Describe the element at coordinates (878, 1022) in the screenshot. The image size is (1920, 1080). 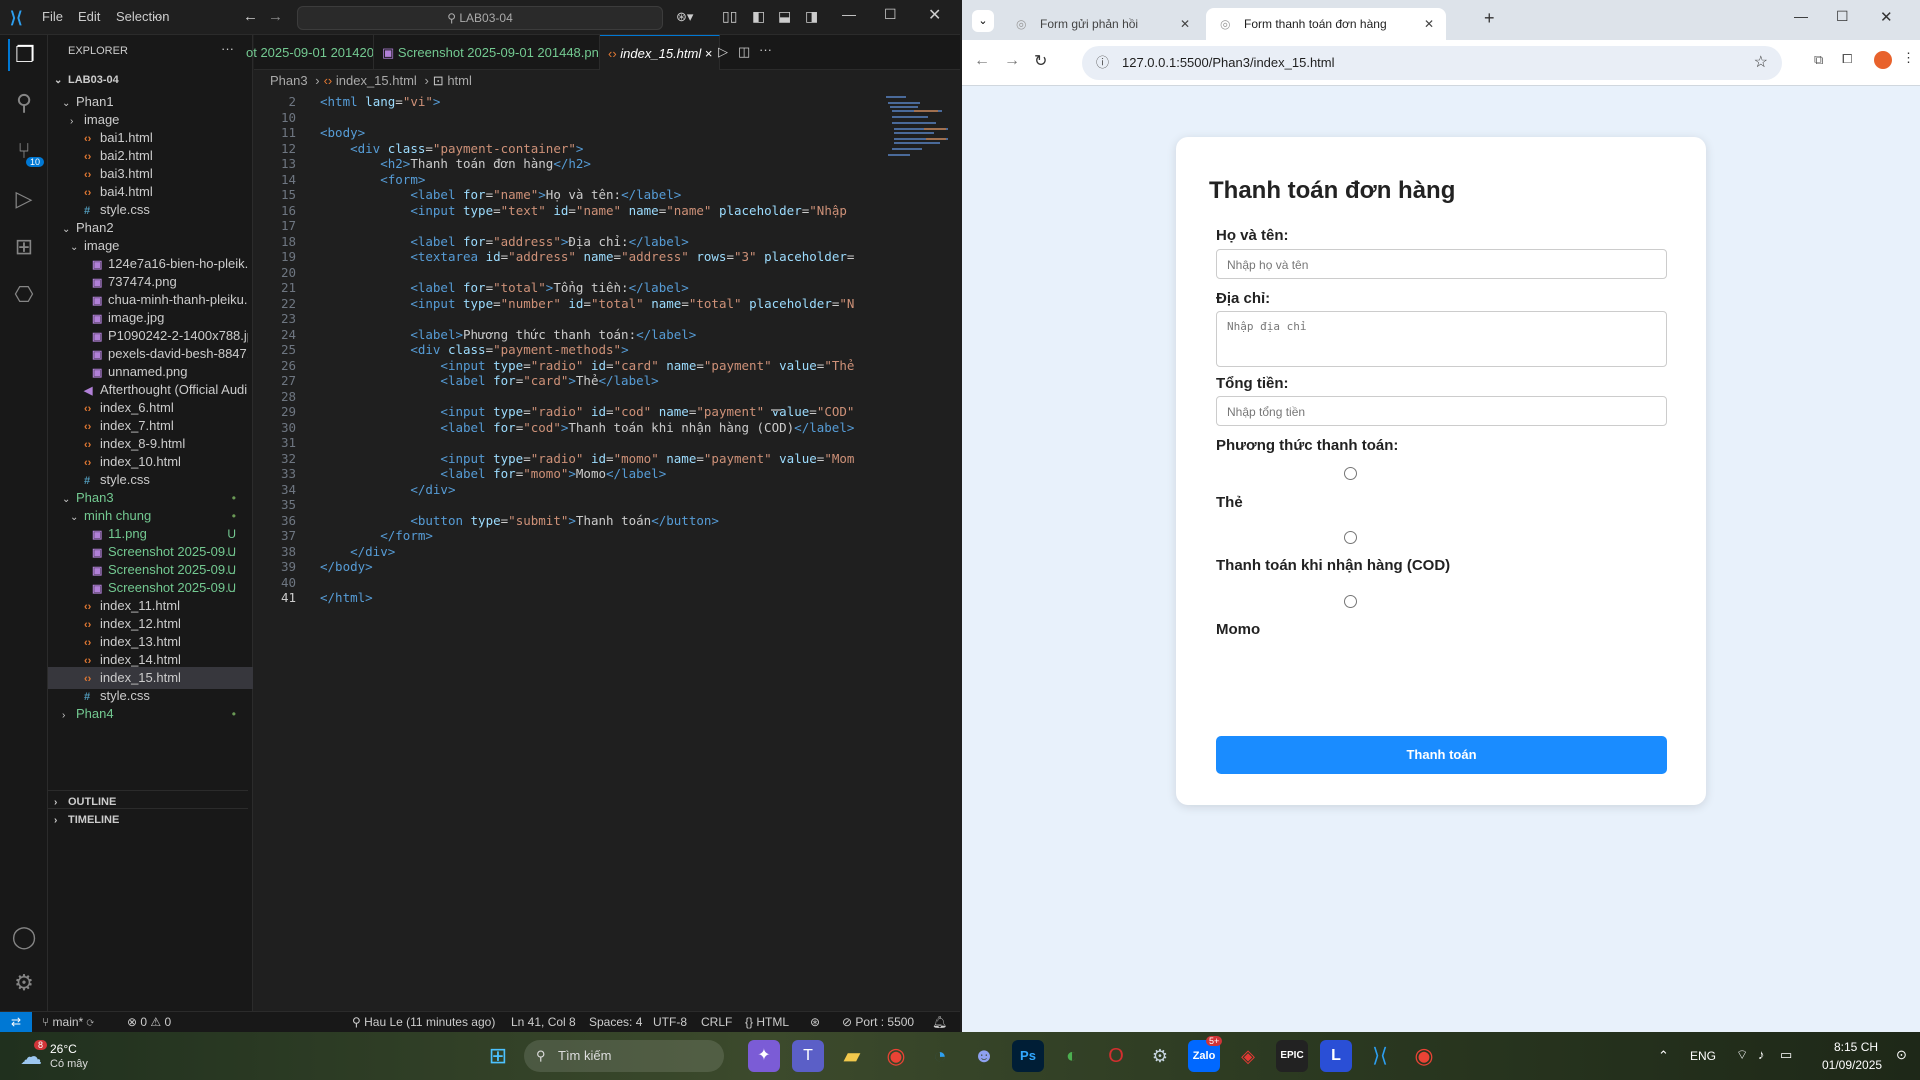
I see `live-server-port: ⊘ Port : 5500` at that location.